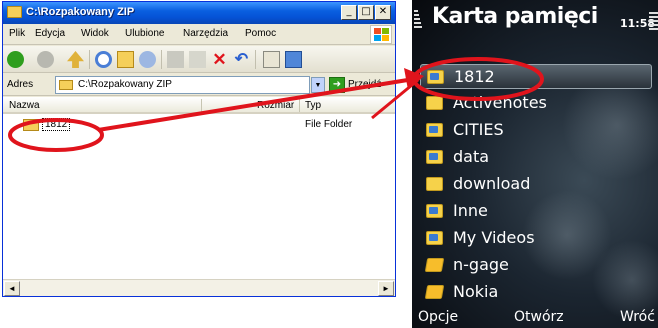  Describe the element at coordinates (275, 105) in the screenshot. I see `column-size: Rozmiar` at that location.